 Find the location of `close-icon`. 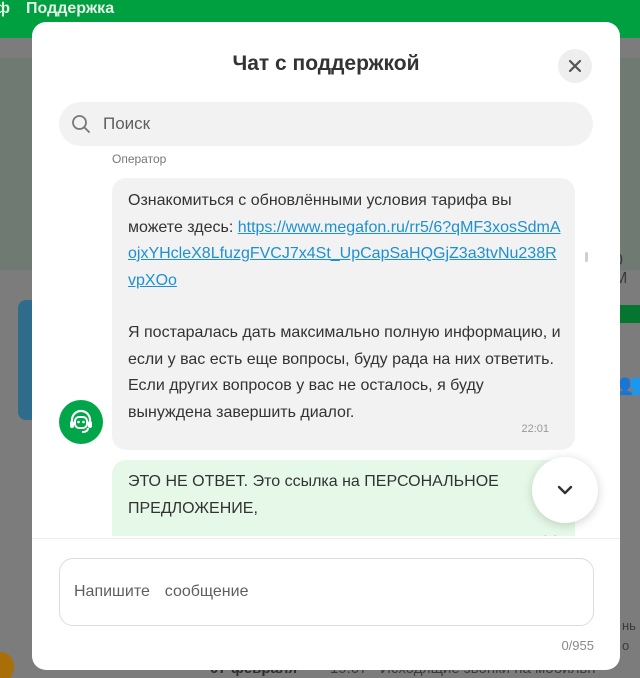

close-icon is located at coordinates (575, 66).